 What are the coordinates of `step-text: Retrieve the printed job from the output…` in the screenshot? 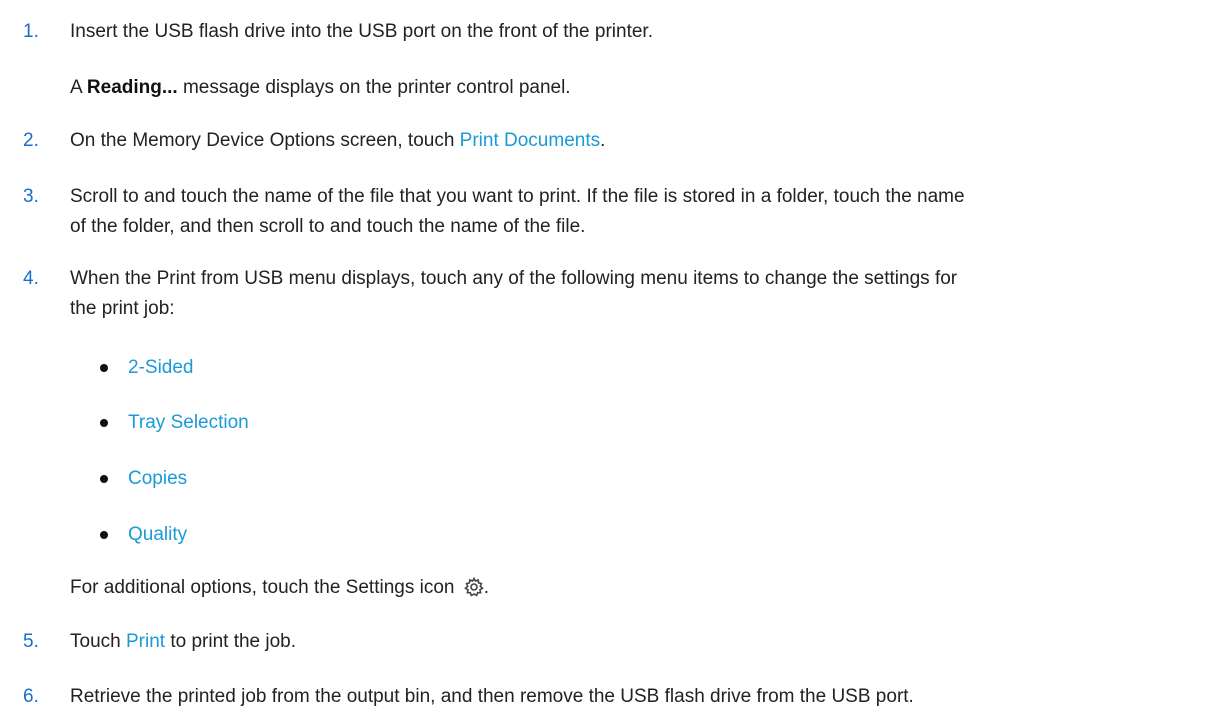 It's located at (492, 696).